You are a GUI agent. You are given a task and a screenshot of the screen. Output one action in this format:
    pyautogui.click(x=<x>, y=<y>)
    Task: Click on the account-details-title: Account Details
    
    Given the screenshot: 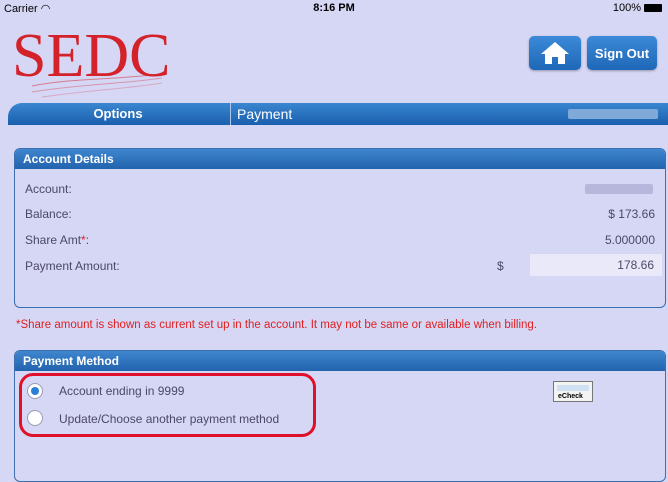 What is the action you would take?
    pyautogui.click(x=340, y=159)
    